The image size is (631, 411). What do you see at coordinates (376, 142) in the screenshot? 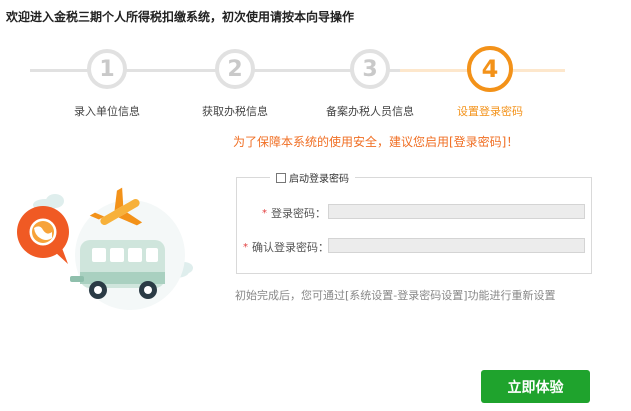
I see `security-notice: 为了保障本系统的使用安全，建议您启用[登录密码]！` at bounding box center [376, 142].